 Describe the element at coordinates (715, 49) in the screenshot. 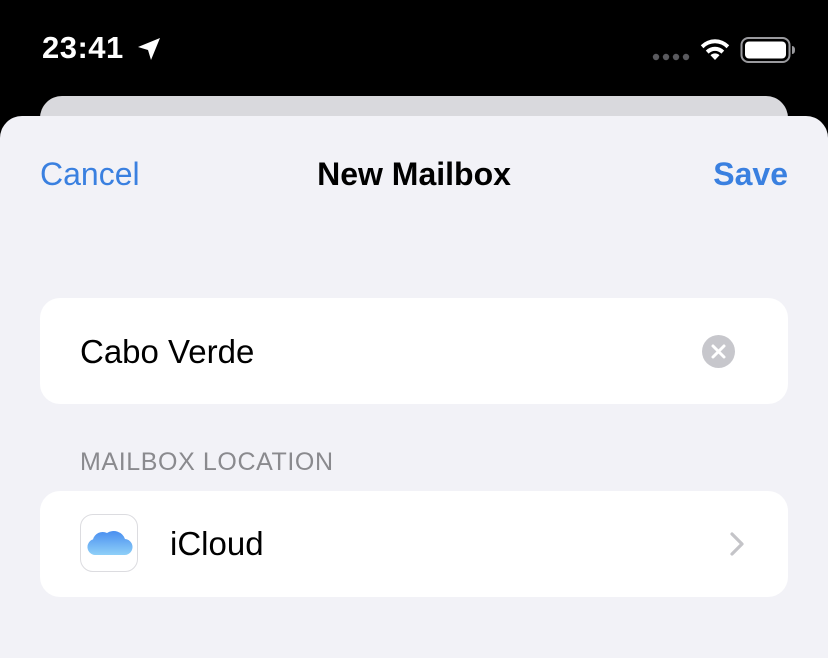

I see `wifi-icon` at that location.